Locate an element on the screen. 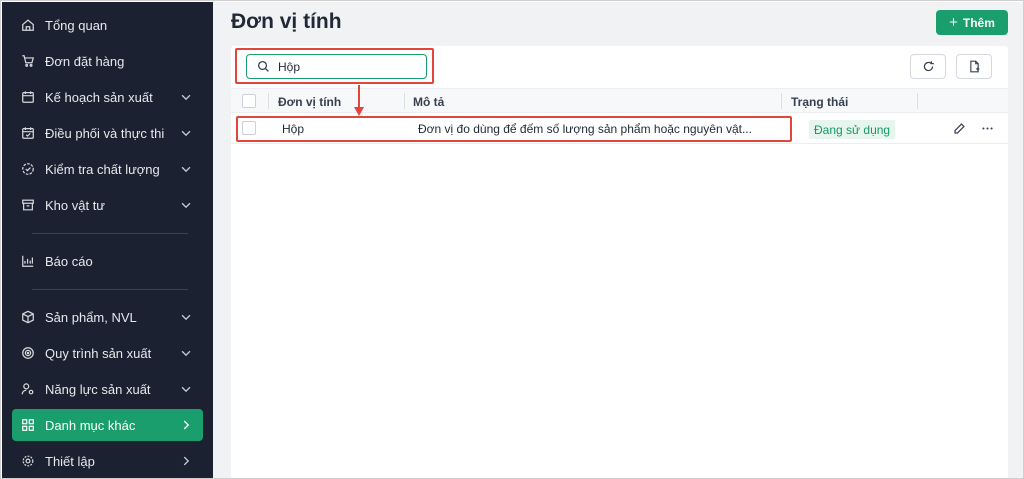 The image size is (1024, 479). sidebar-item-dispatch: Điều phối và thực thi is located at coordinates (107, 133).